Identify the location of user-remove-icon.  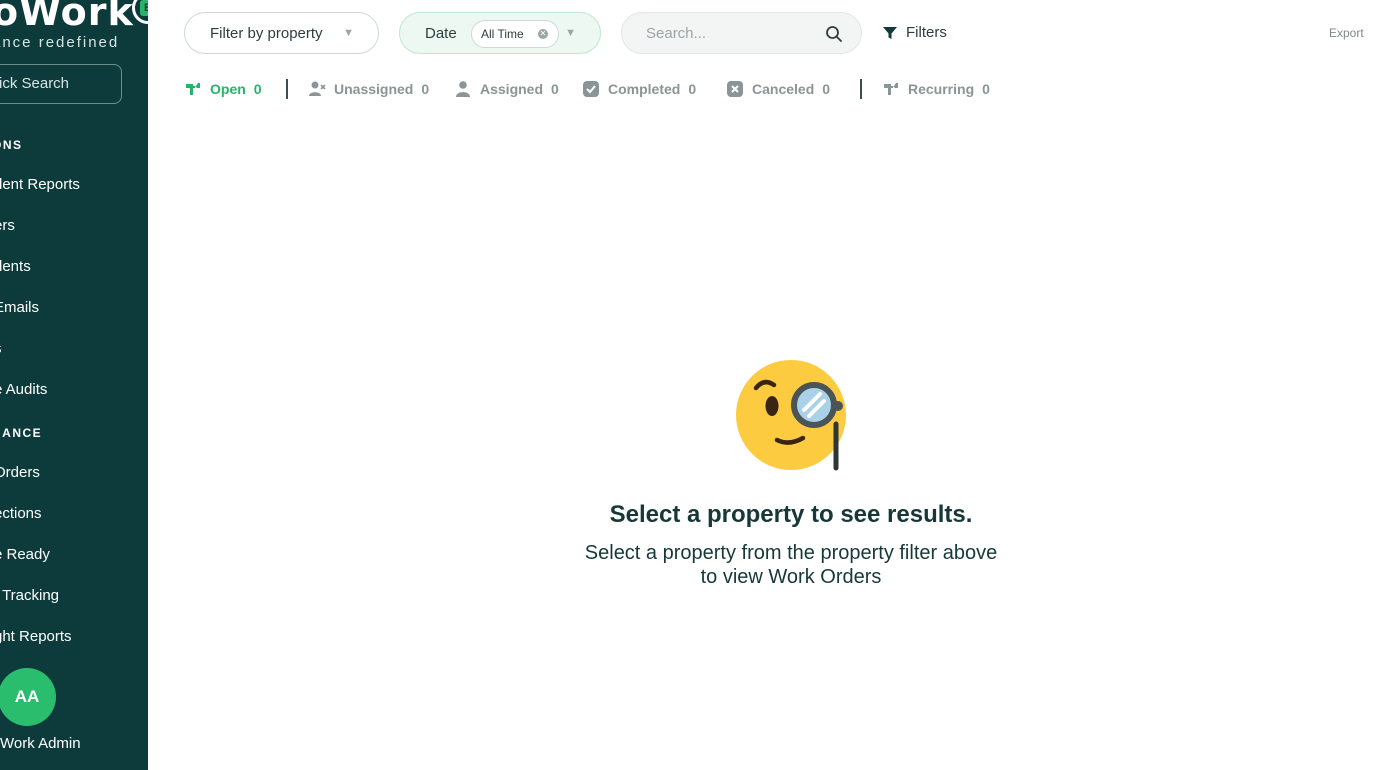
(317, 88).